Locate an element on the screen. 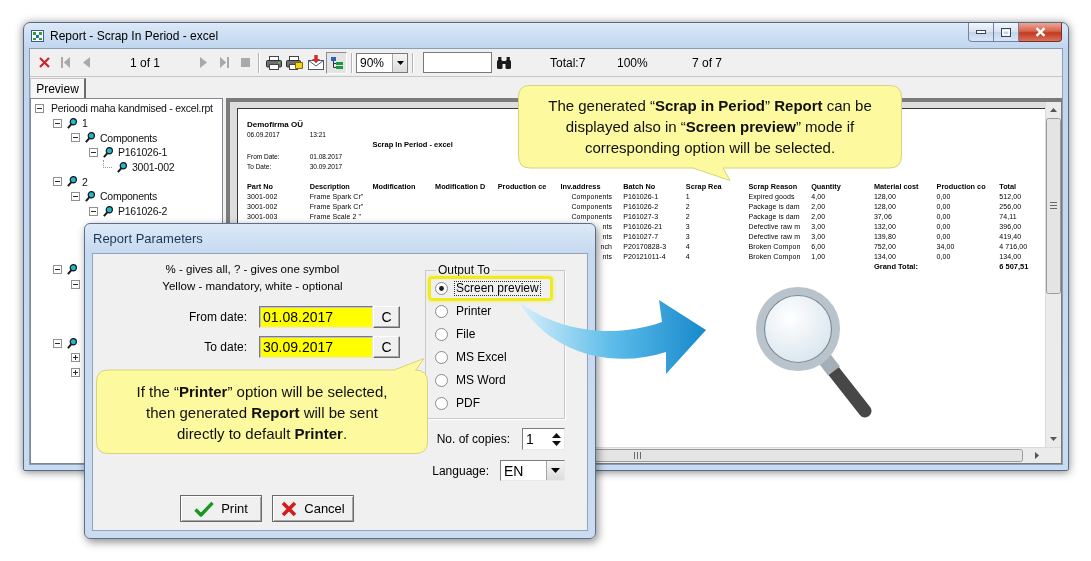  tree-item: 3001-002 is located at coordinates (153, 167).